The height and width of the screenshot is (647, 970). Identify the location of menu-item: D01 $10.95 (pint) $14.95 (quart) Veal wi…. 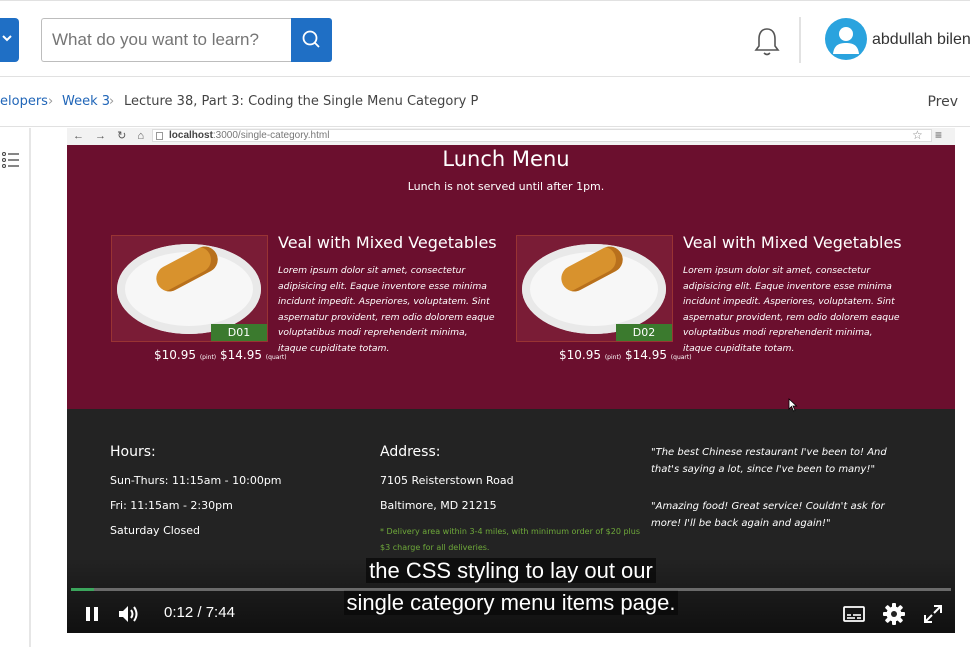
(311, 304).